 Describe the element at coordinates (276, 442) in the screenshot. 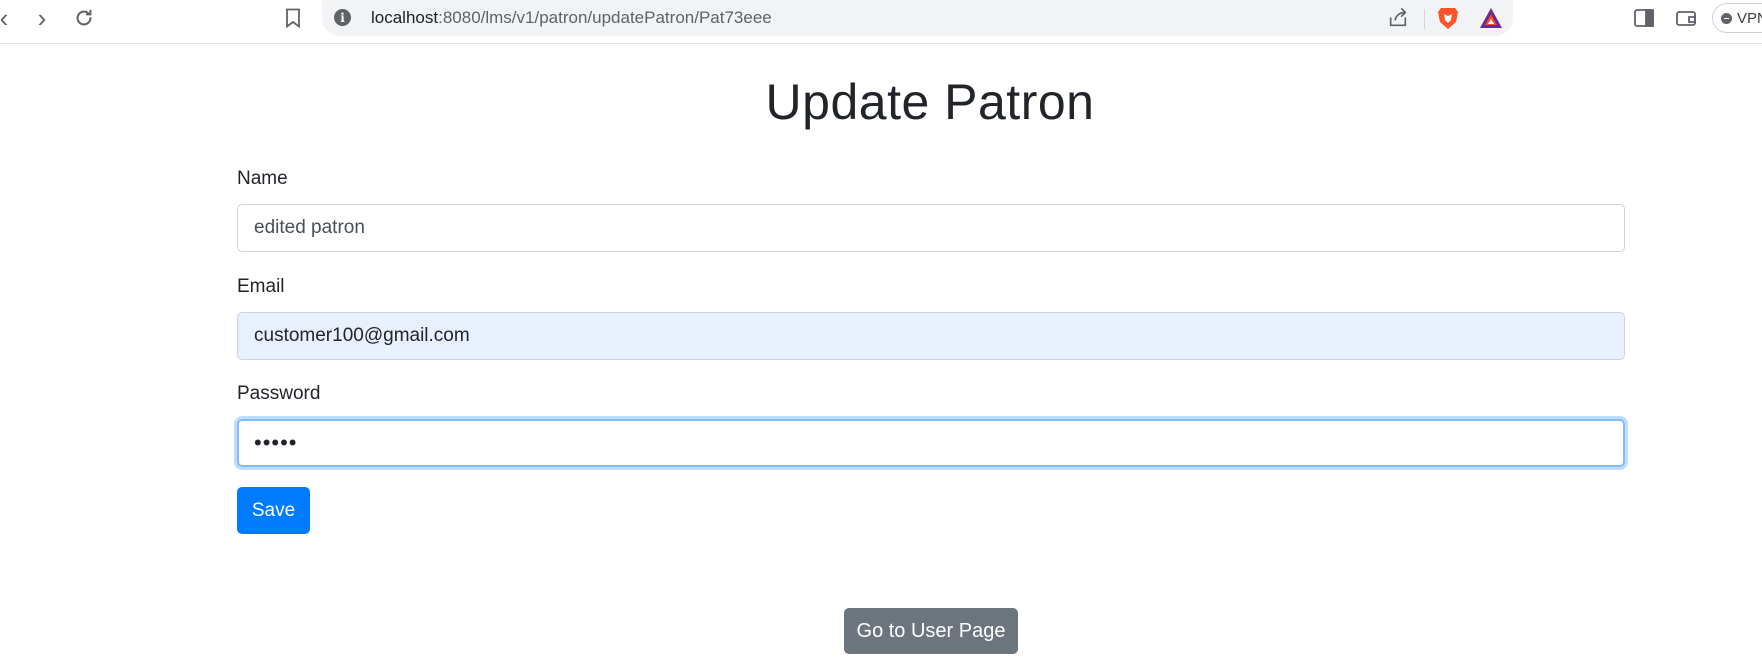

I see `password-value: •••••` at that location.